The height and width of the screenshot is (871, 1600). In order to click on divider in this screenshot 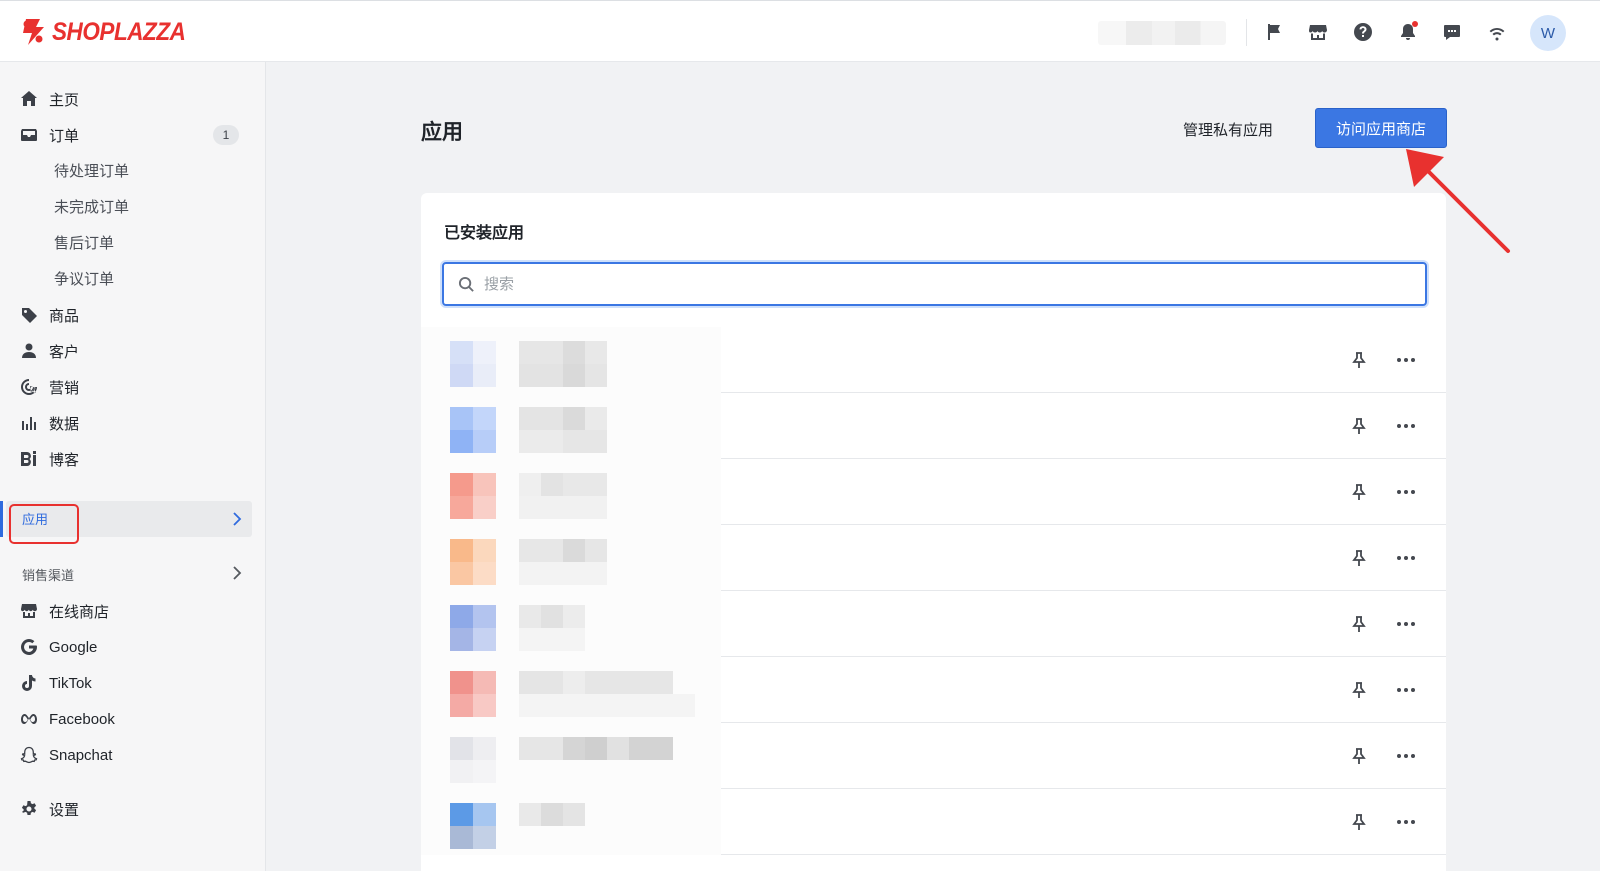, I will do `click(1246, 32)`.